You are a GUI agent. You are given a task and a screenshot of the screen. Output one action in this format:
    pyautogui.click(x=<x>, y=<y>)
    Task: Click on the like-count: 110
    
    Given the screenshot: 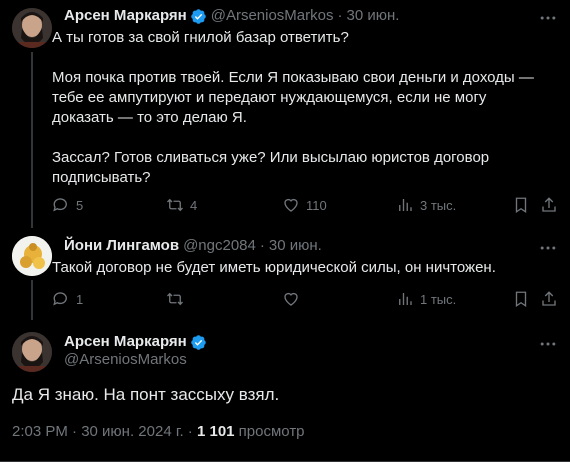 What is the action you would take?
    pyautogui.click(x=316, y=205)
    